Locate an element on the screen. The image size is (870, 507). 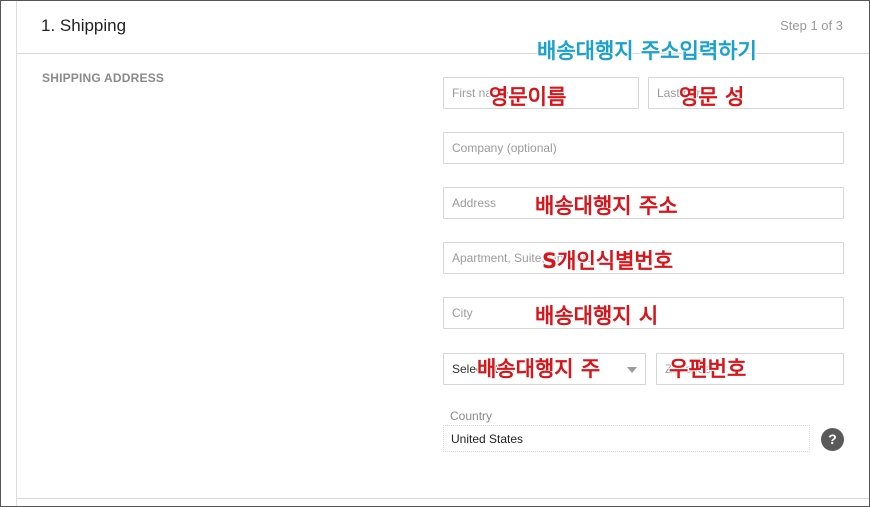
country-select: United States is located at coordinates (626, 438).